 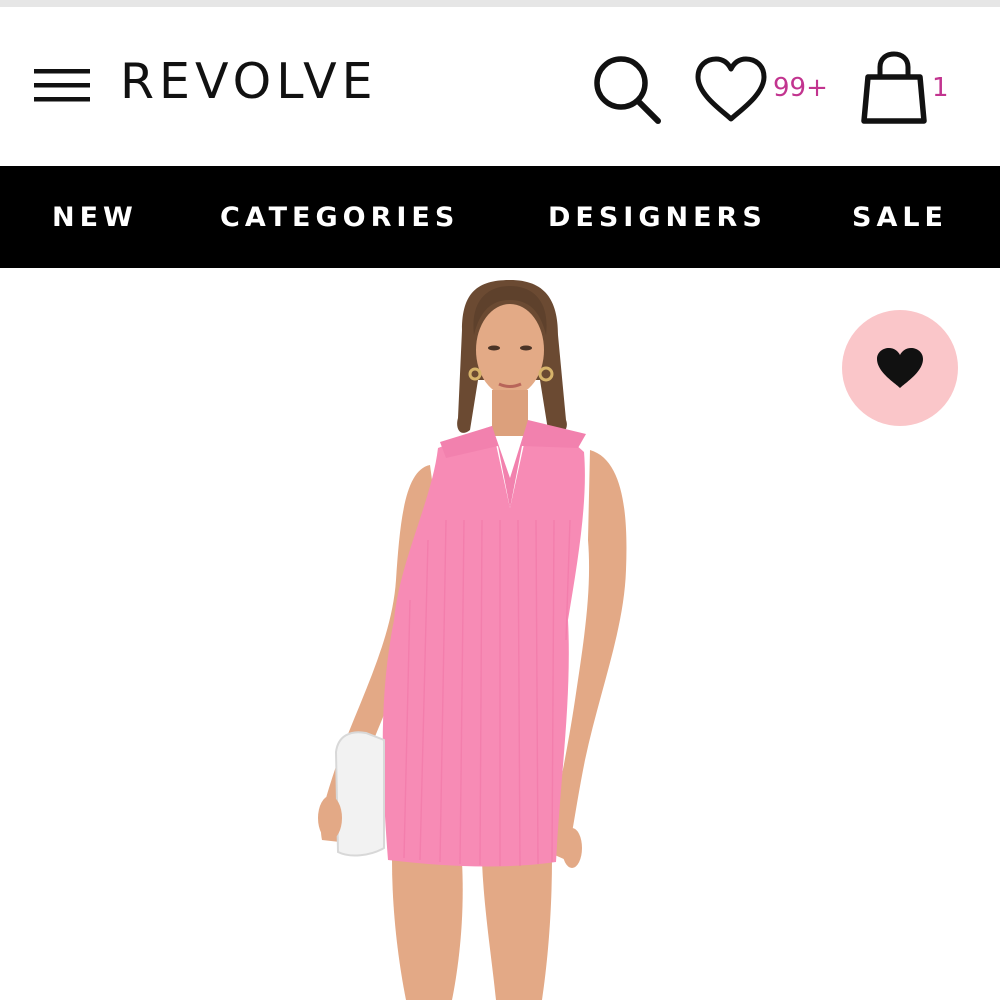 What do you see at coordinates (800, 88) in the screenshot?
I see `wishlist-count-badge: 99+` at bounding box center [800, 88].